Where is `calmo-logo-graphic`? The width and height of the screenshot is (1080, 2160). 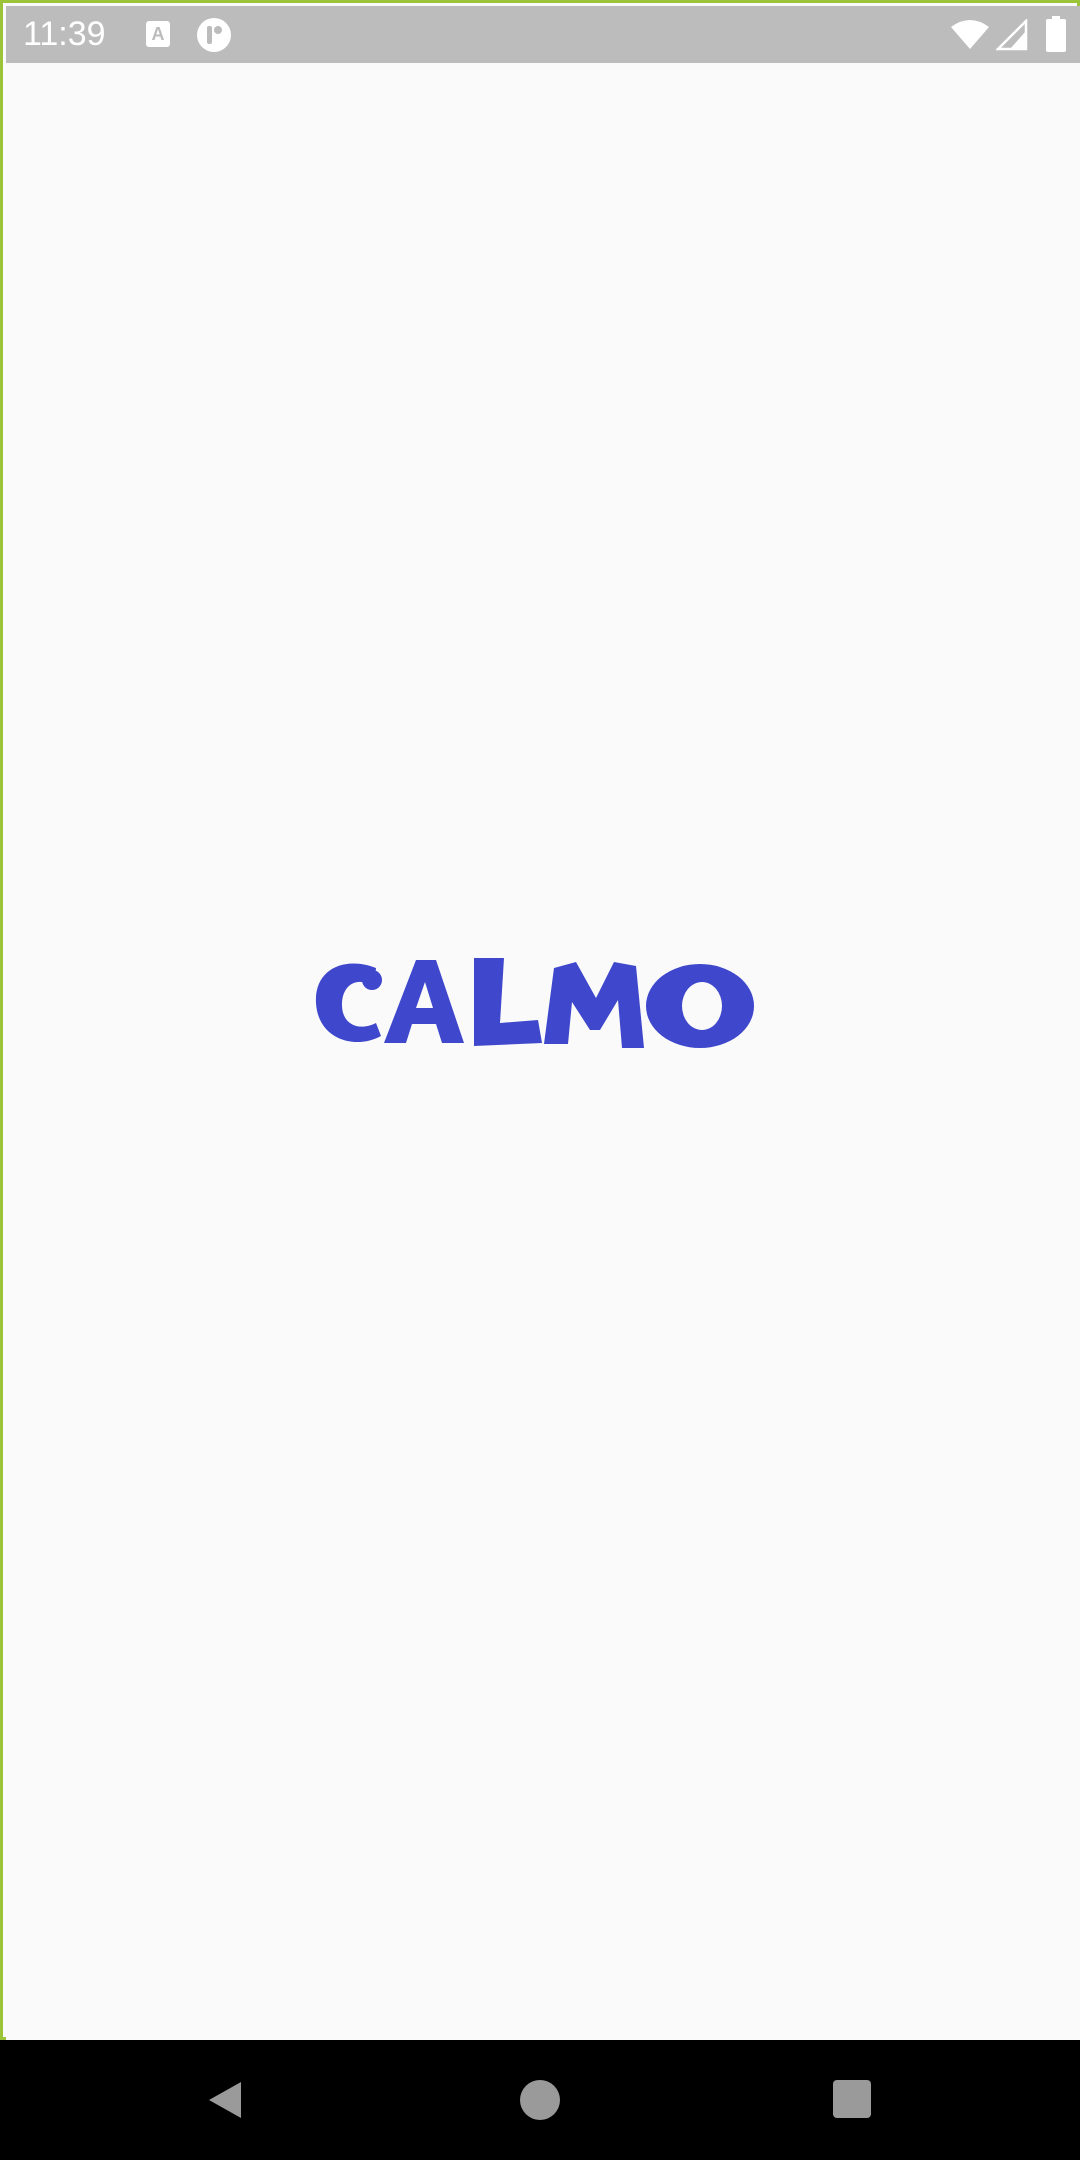 calmo-logo-graphic is located at coordinates (534, 1003).